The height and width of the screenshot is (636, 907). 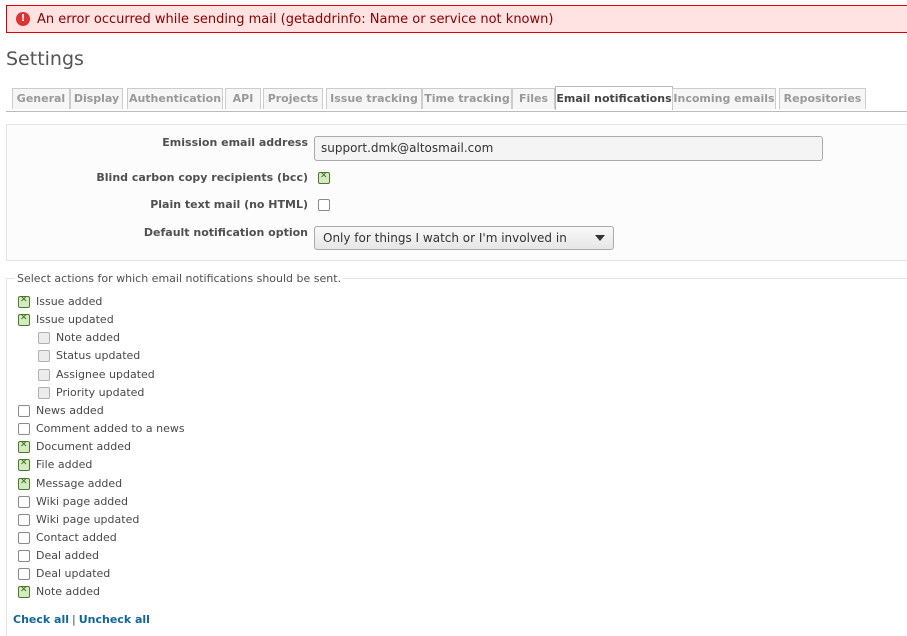 What do you see at coordinates (23, 19) in the screenshot?
I see `error-icon: !` at bounding box center [23, 19].